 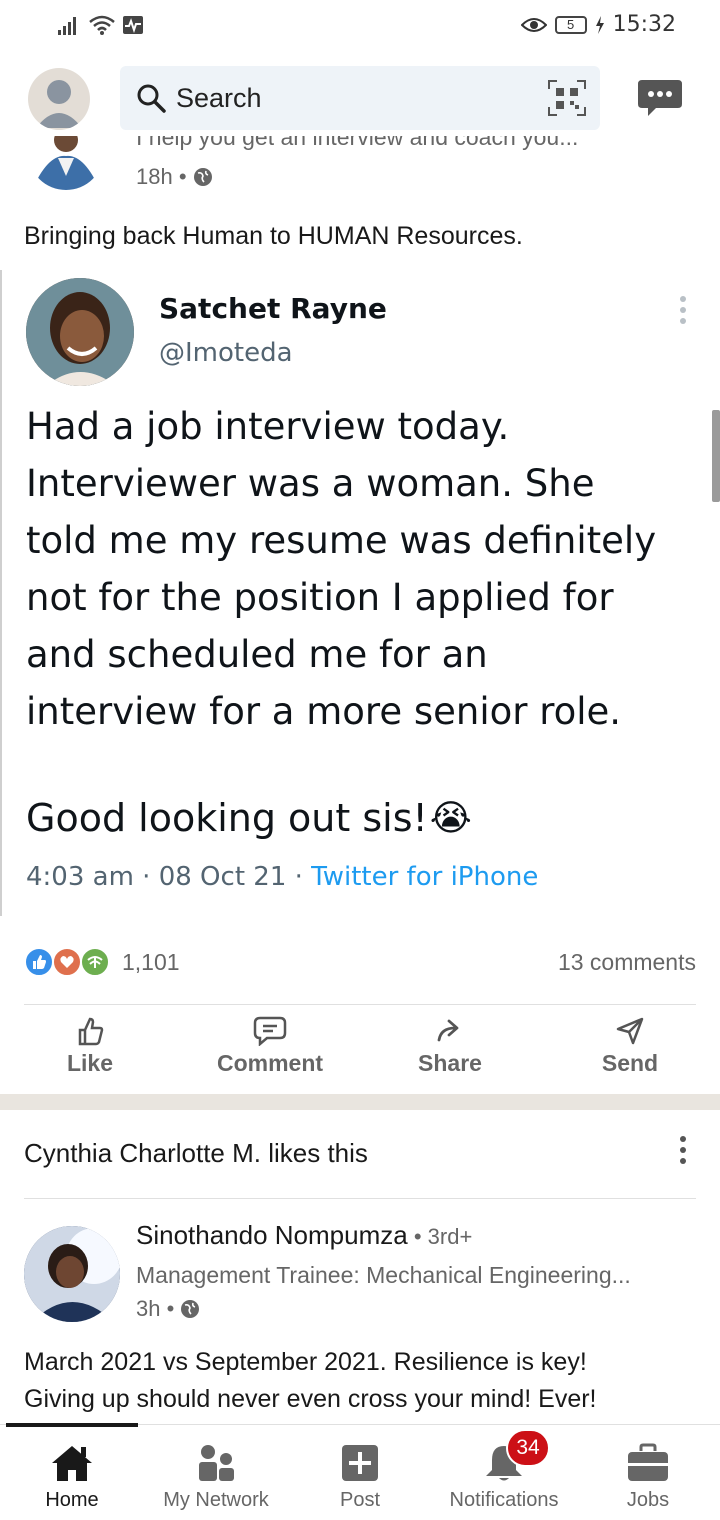 I want to click on tweet-line: and scheduled me for an, so click(x=257, y=654).